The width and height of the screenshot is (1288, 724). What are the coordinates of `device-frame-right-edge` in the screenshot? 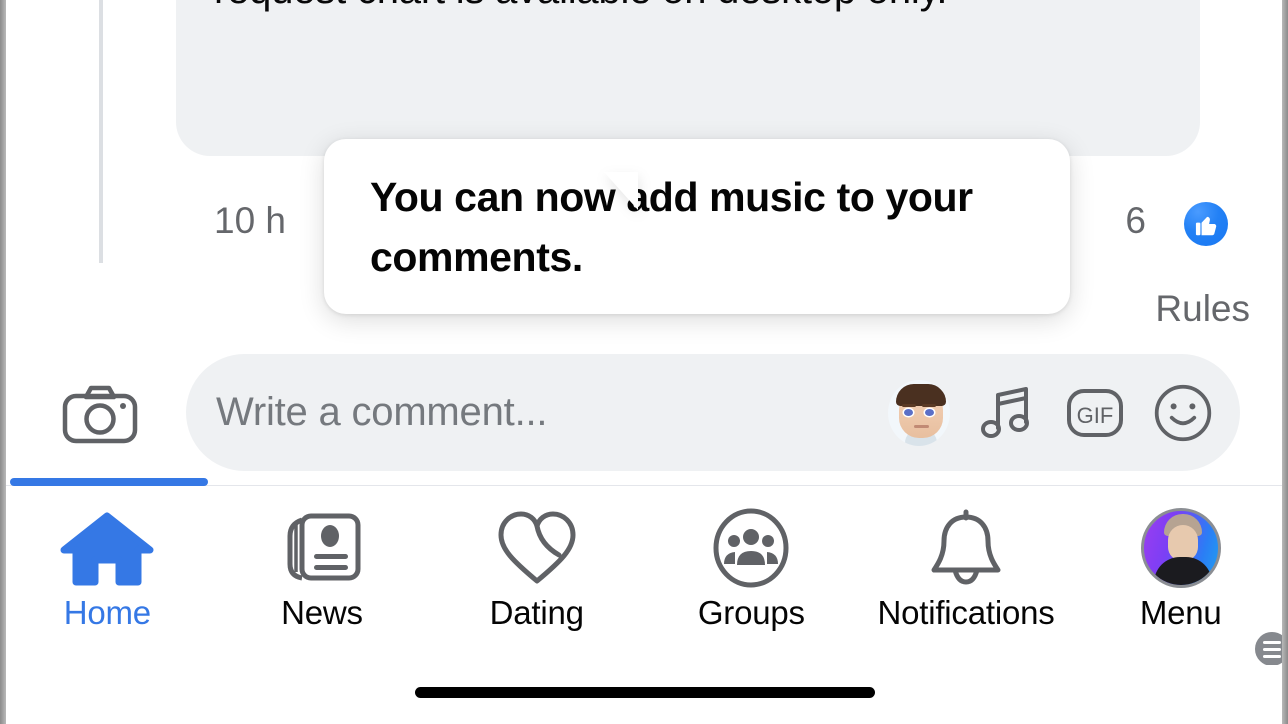 It's located at (1285, 362).